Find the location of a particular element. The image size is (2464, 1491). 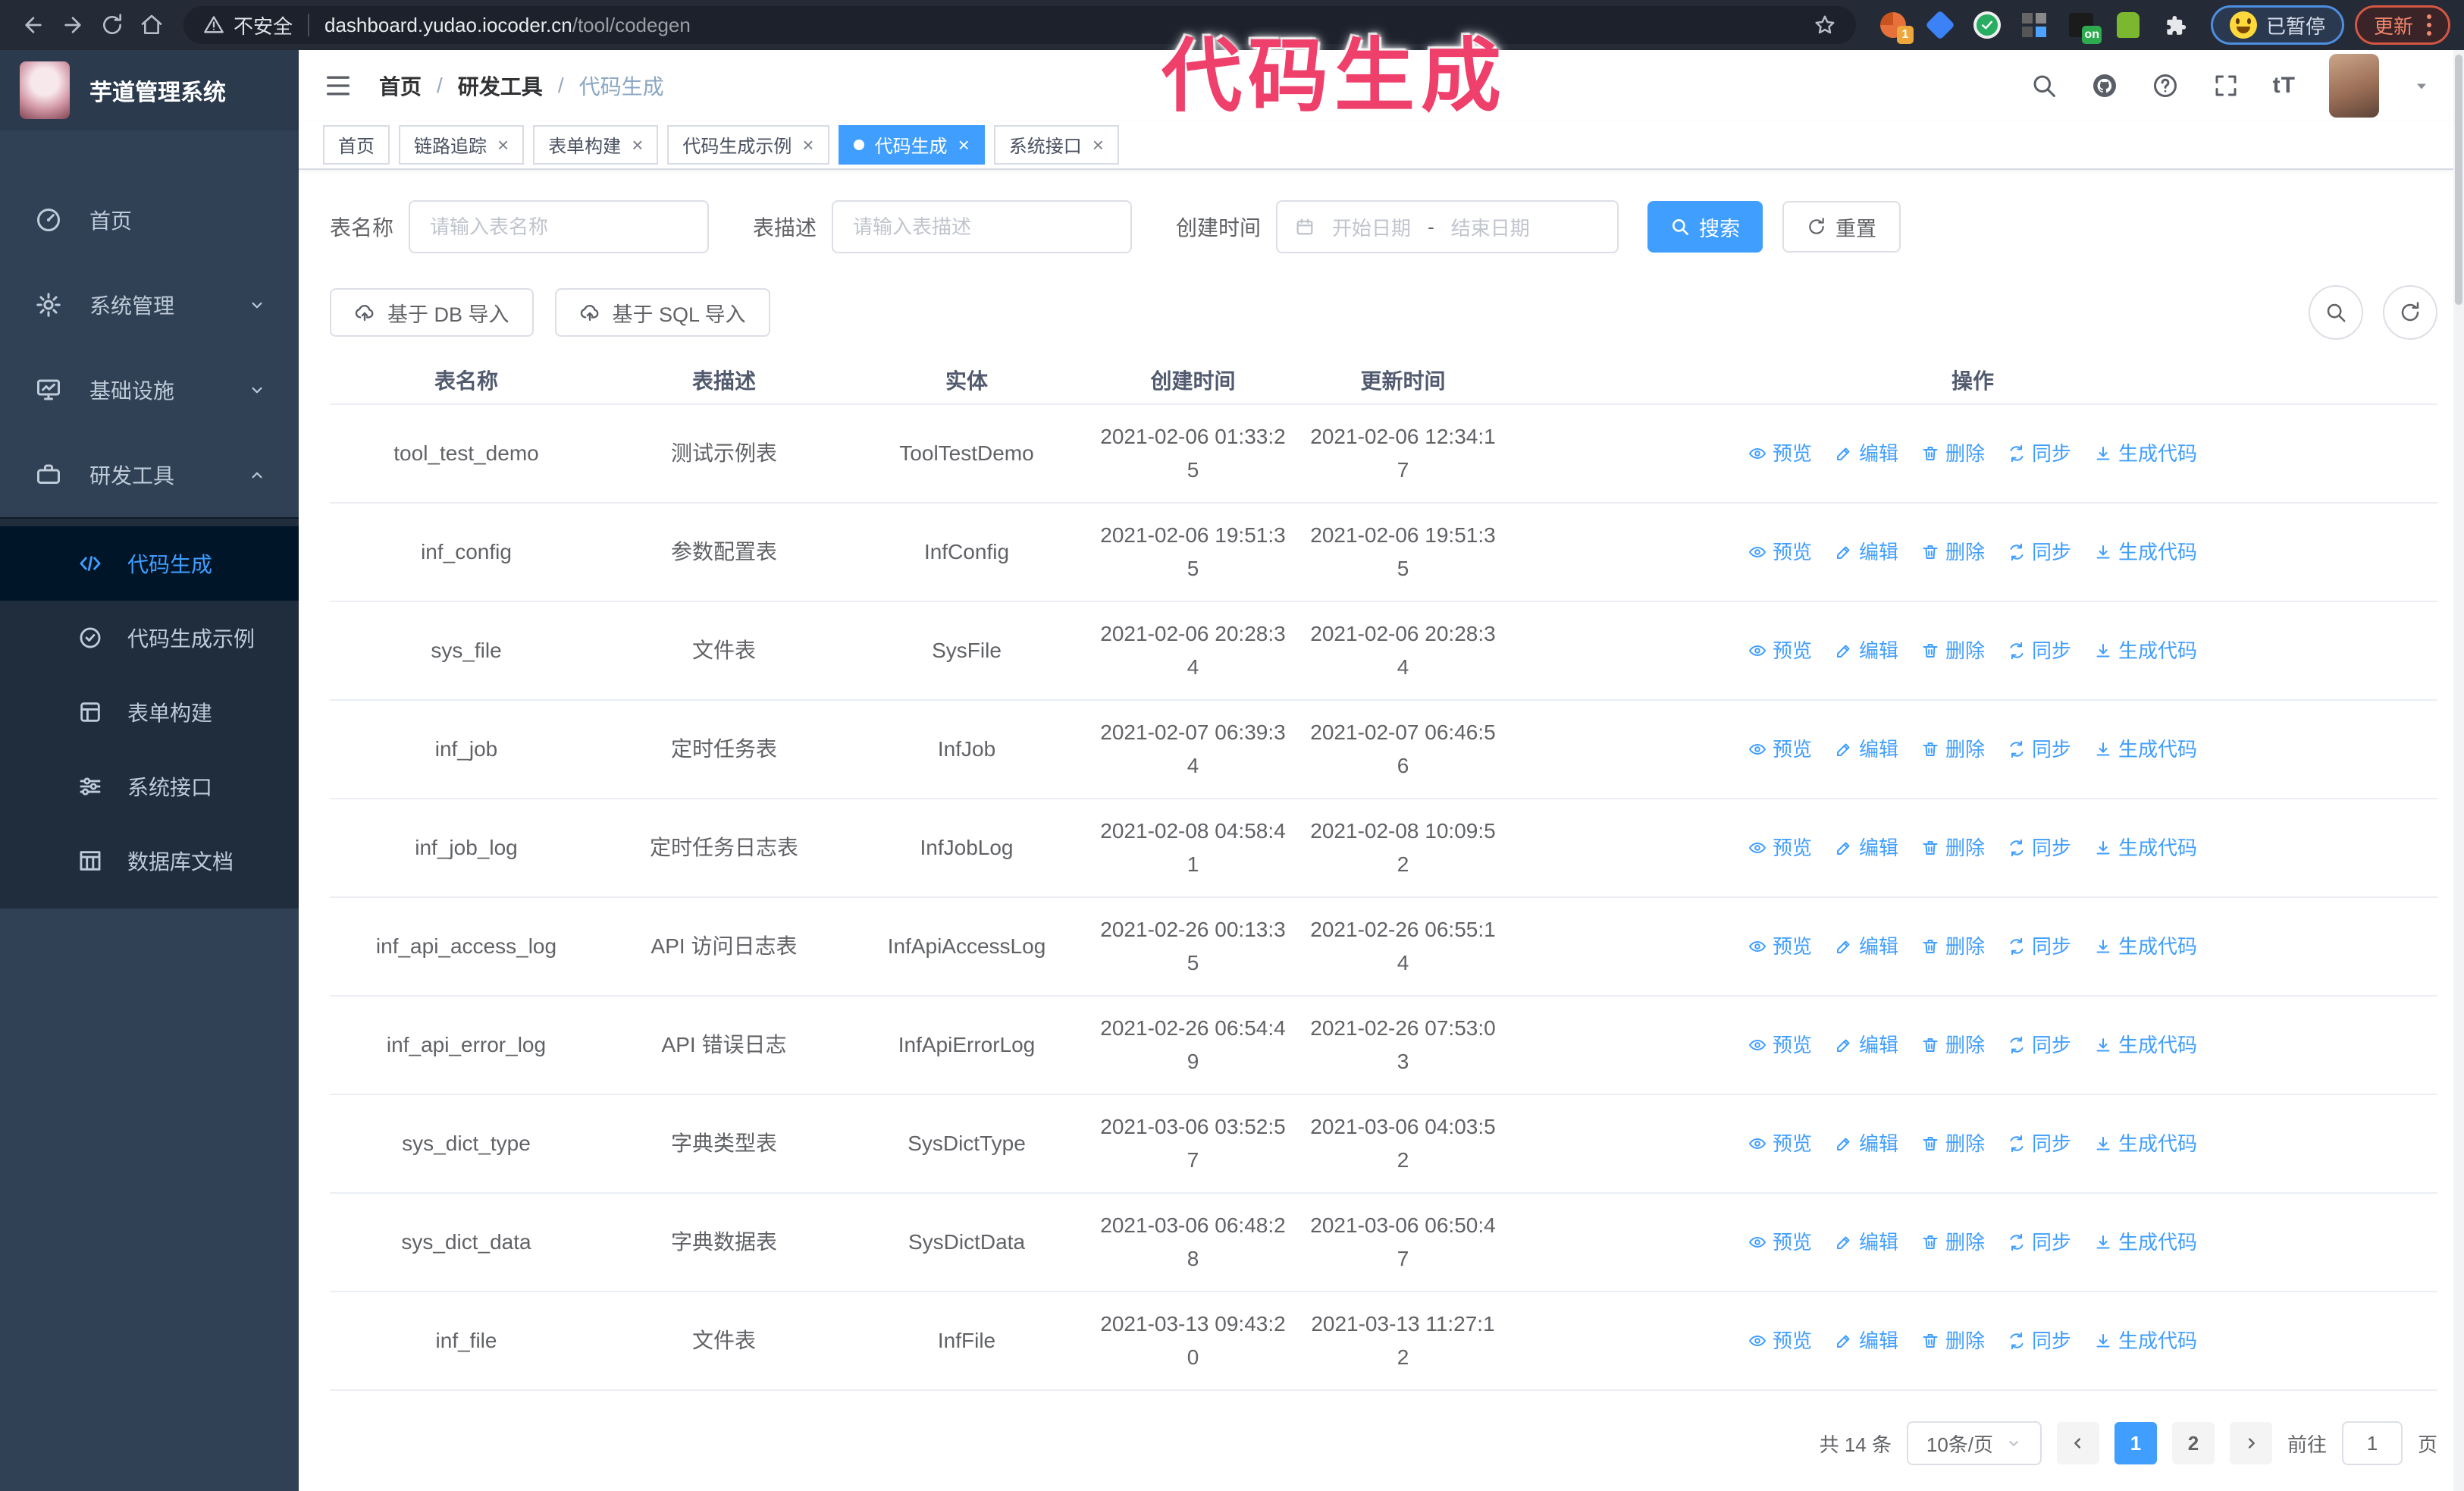

sidebar-item-form-builder: 表单构建 is located at coordinates (150, 712).